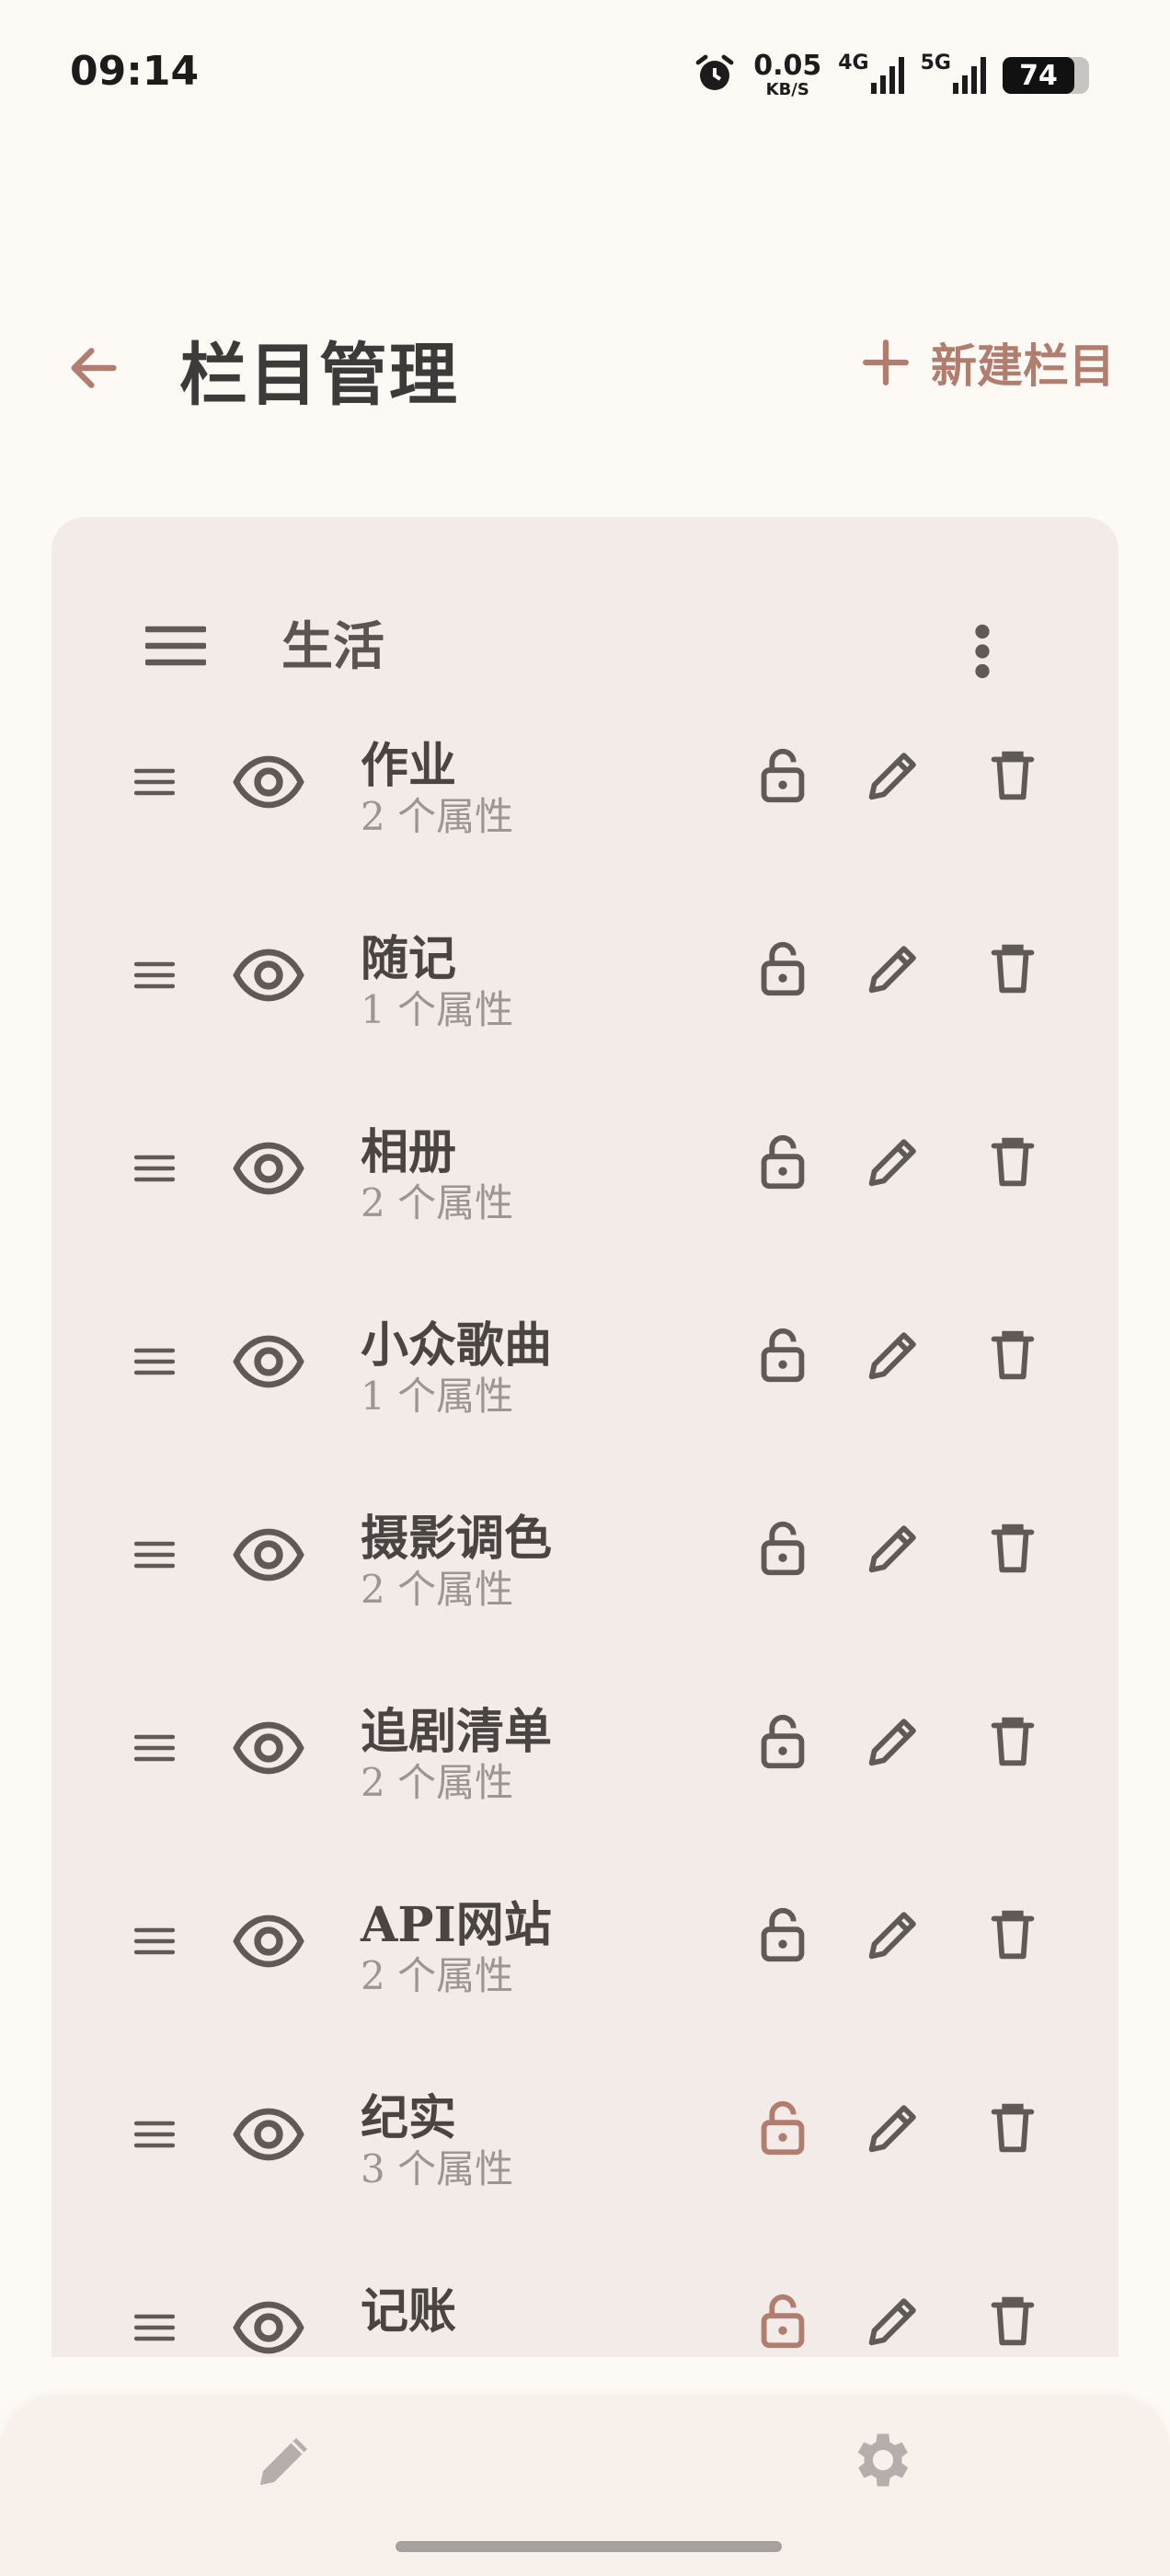  What do you see at coordinates (409, 2311) in the screenshot?
I see `column-name: 记账` at bounding box center [409, 2311].